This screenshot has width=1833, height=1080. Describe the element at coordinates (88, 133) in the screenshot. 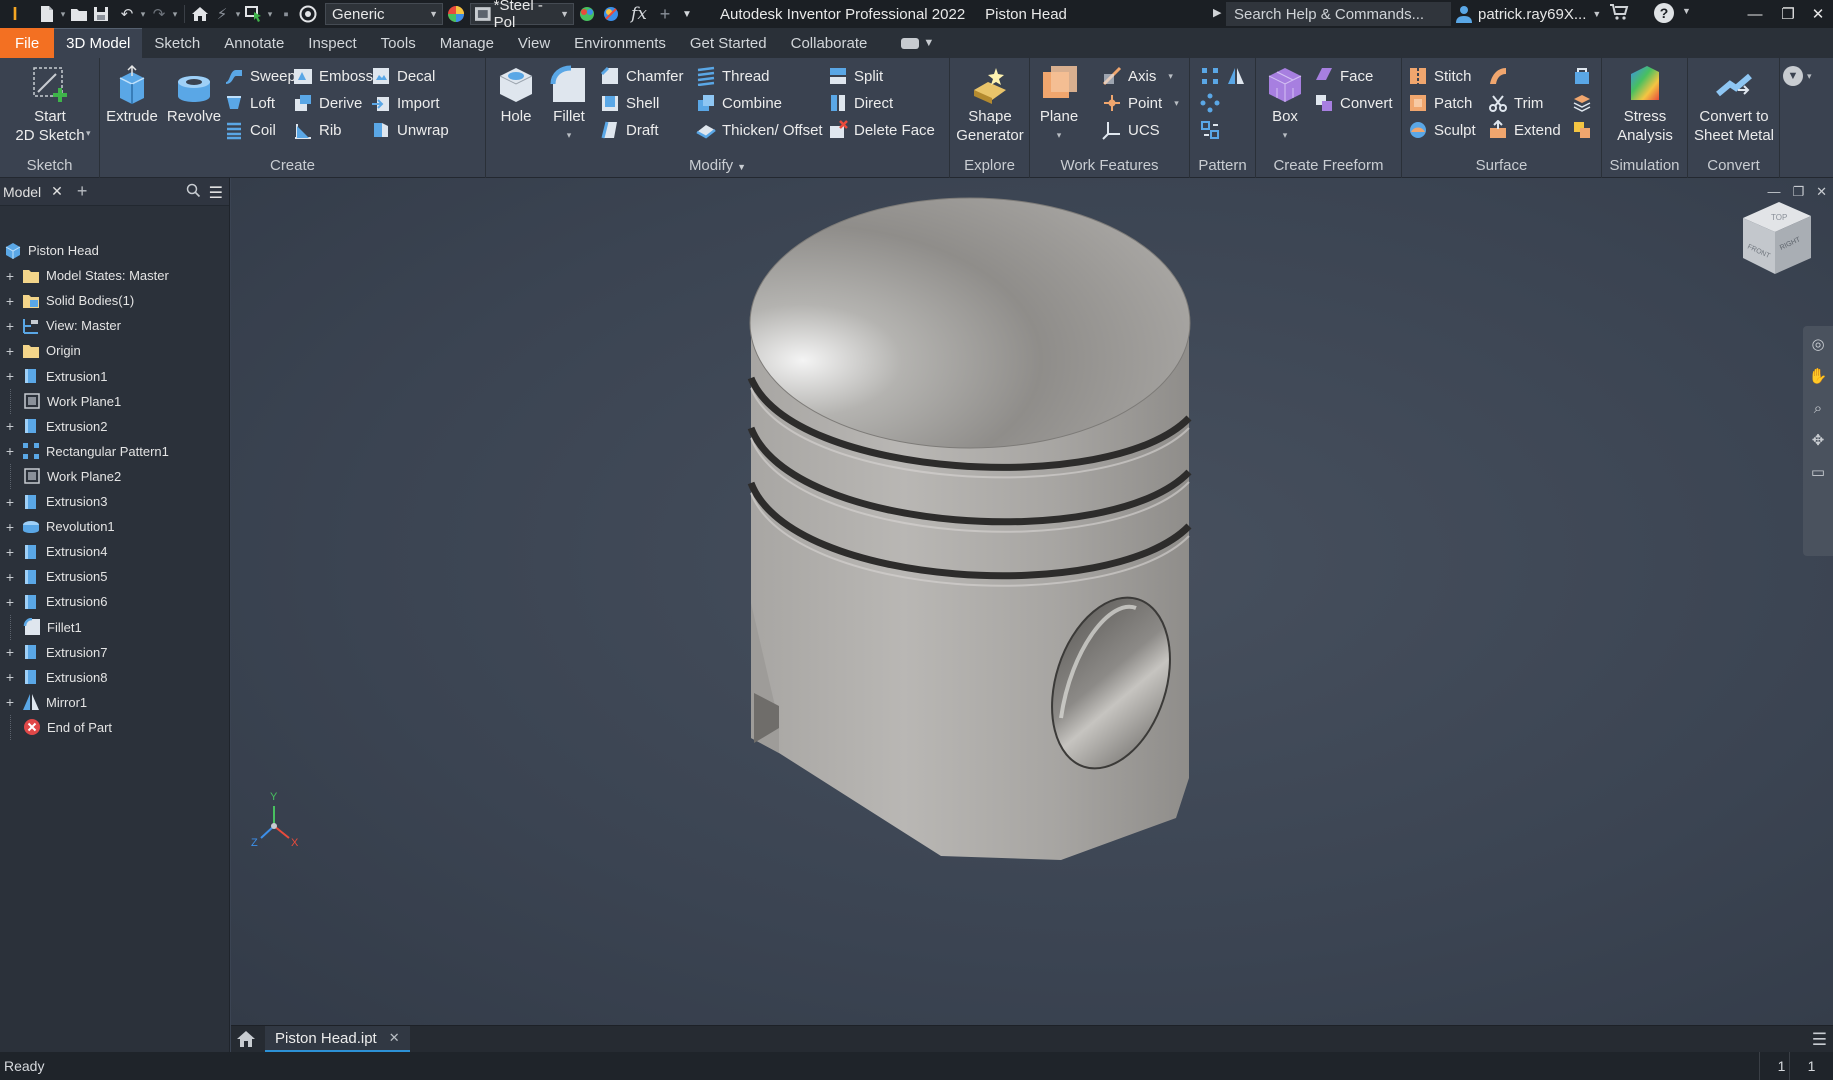

I see `chevron-down-icon: ▾` at that location.